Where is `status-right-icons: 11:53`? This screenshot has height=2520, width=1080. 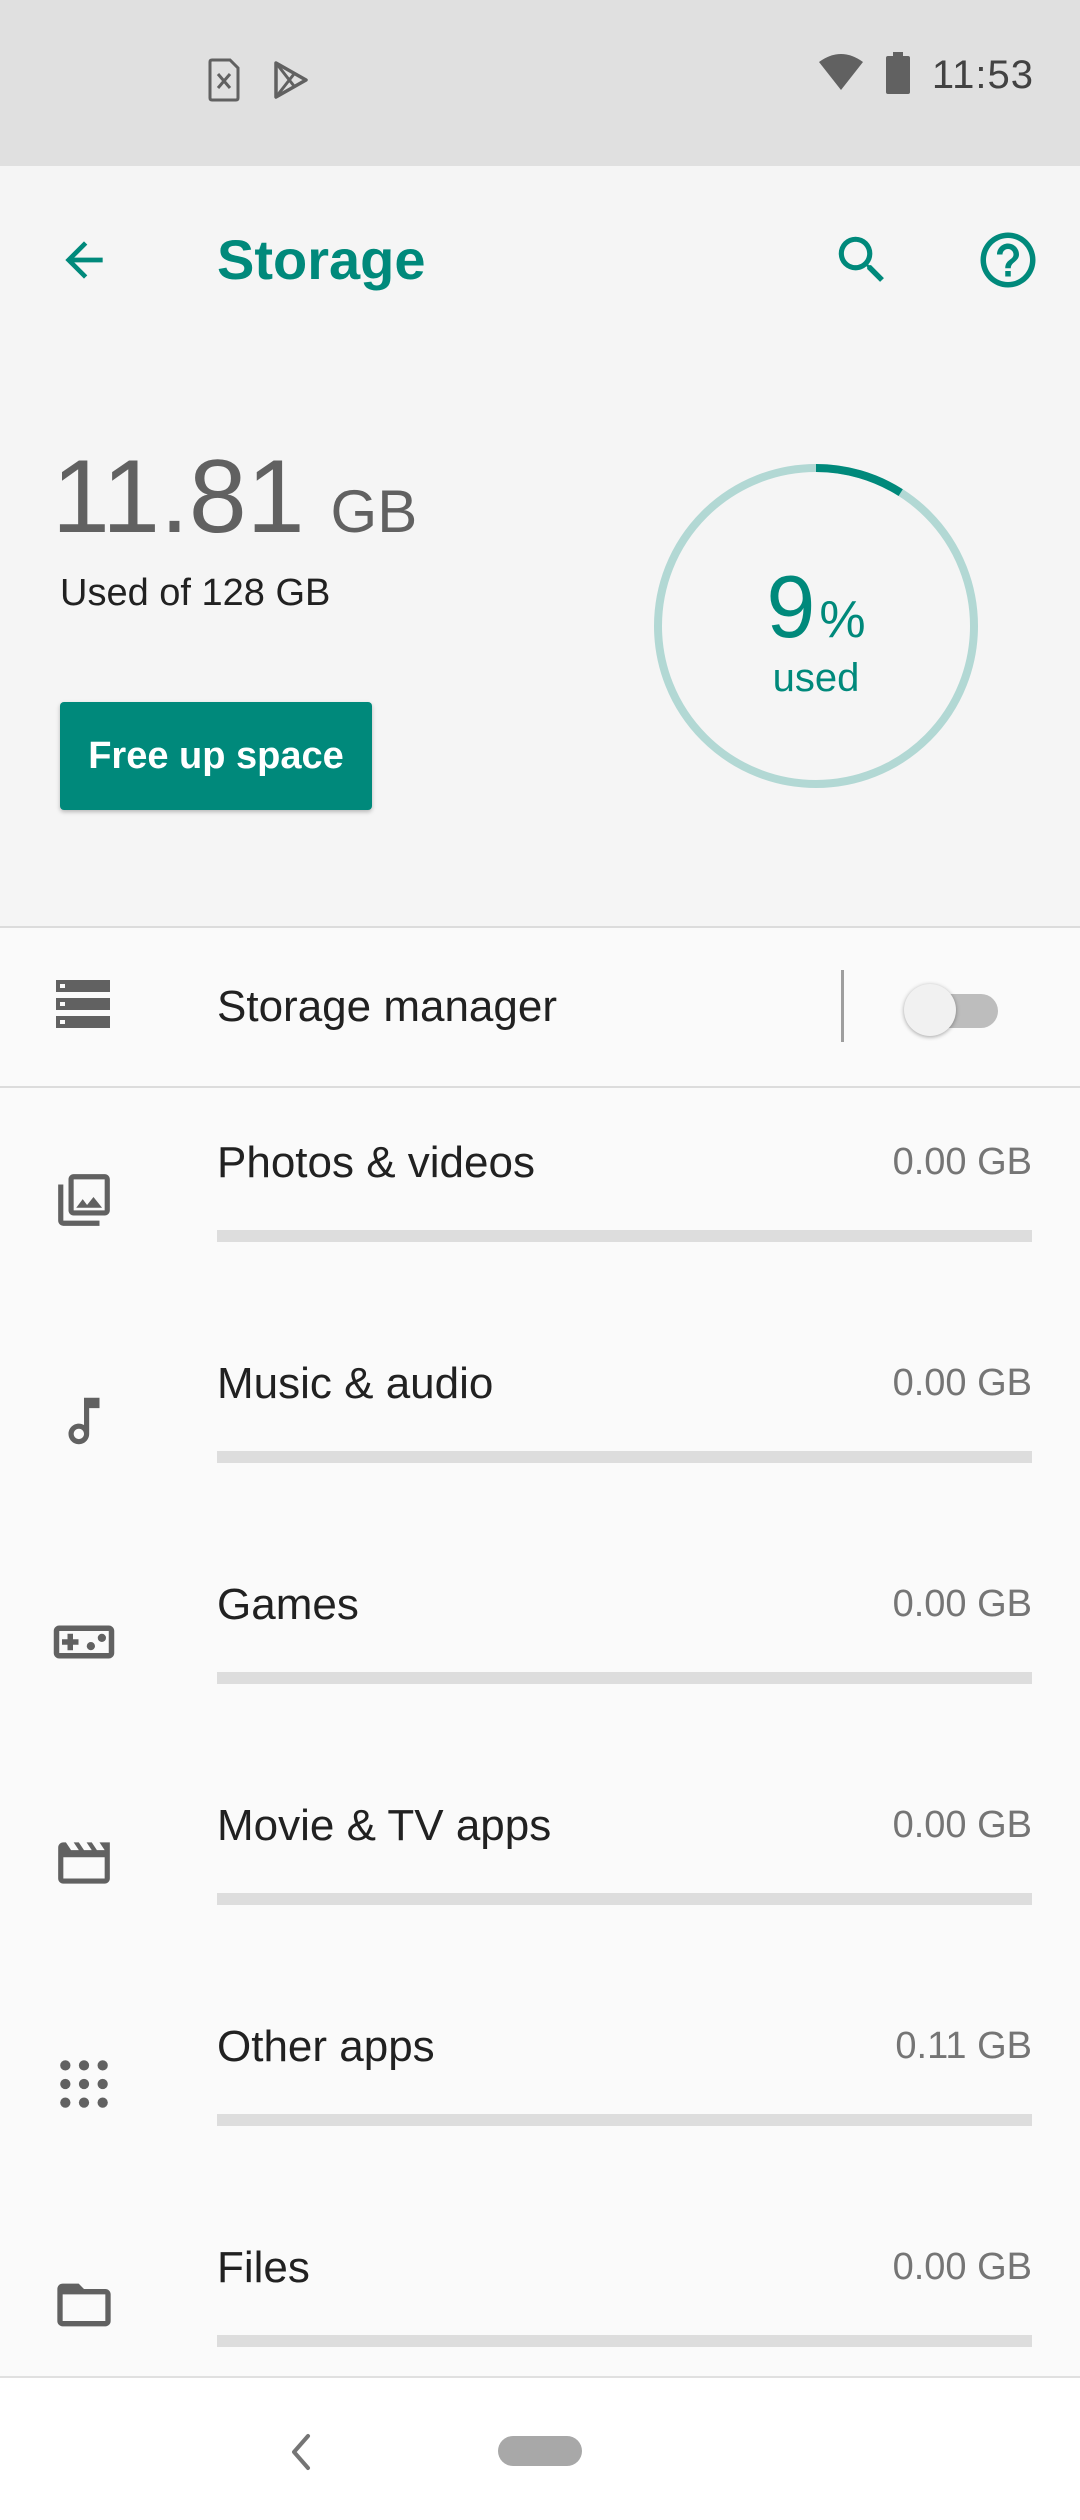 status-right-icons: 11:53 is located at coordinates (926, 75).